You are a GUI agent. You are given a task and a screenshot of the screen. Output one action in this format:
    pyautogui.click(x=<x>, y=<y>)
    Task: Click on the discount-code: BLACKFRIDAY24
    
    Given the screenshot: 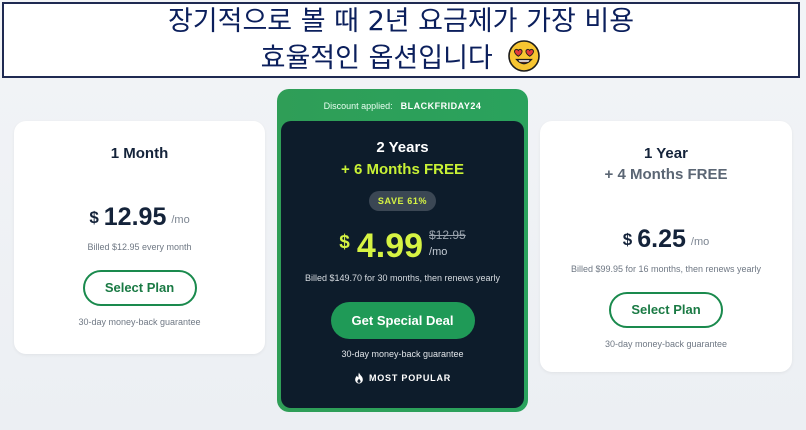 What is the action you would take?
    pyautogui.click(x=441, y=106)
    